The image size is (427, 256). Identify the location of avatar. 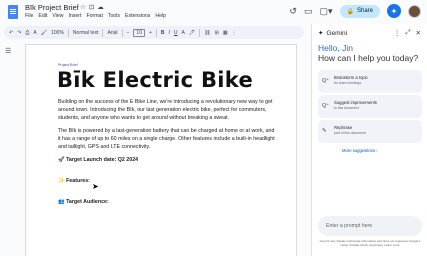
(414, 11).